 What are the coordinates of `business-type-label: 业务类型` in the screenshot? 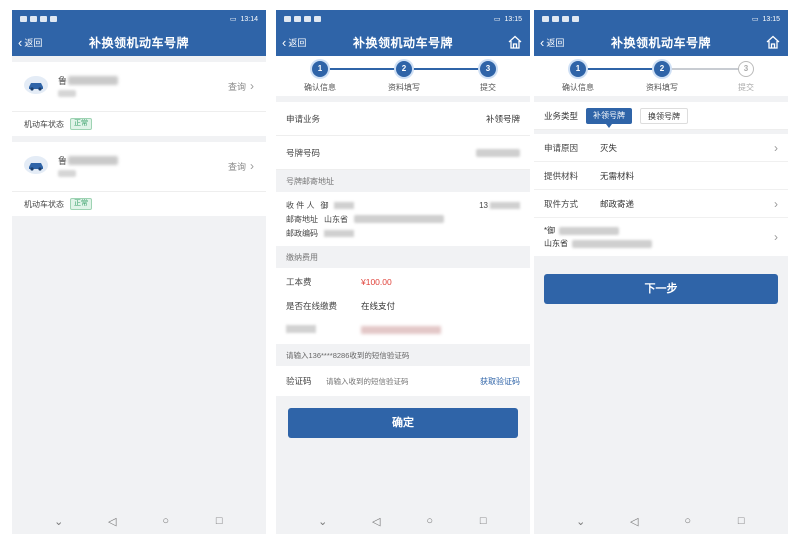 It's located at (561, 115).